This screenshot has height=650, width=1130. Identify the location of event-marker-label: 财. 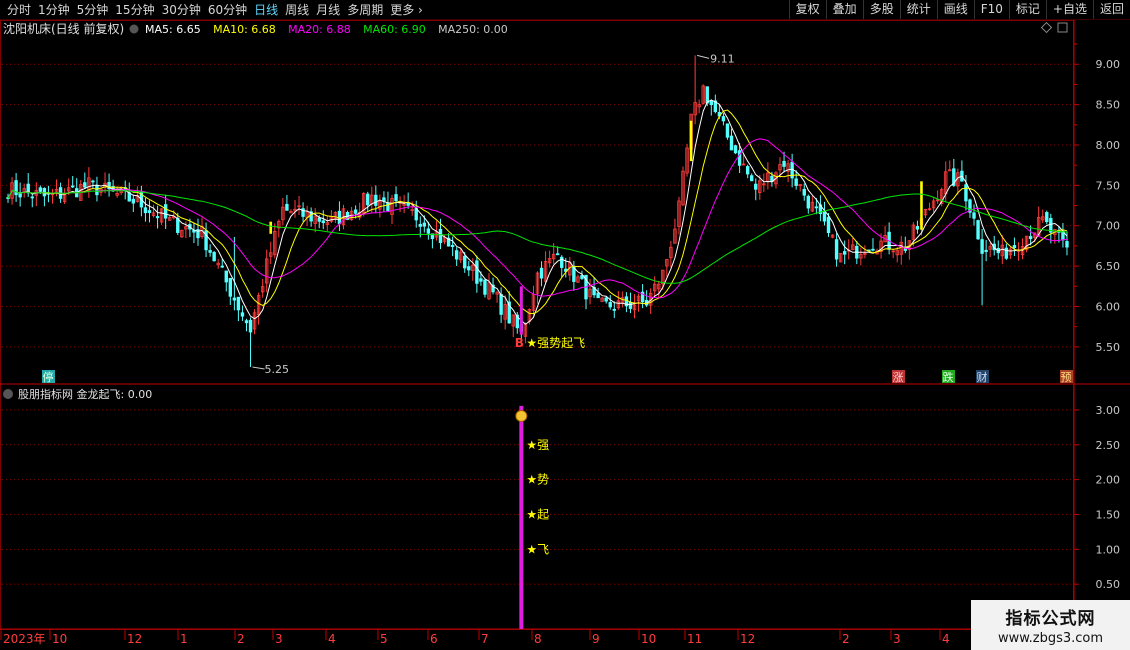
(982, 377).